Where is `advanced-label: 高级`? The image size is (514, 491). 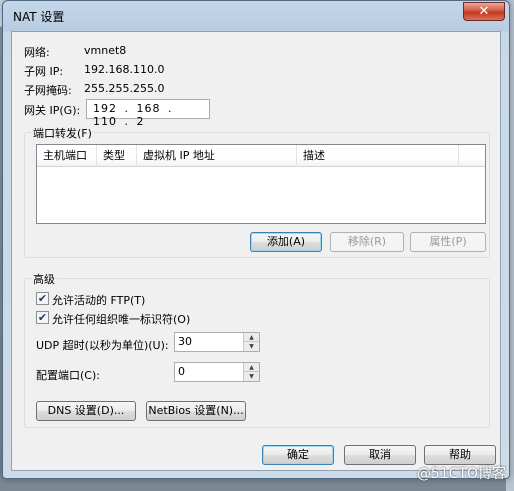
advanced-label: 高级 is located at coordinates (44, 279).